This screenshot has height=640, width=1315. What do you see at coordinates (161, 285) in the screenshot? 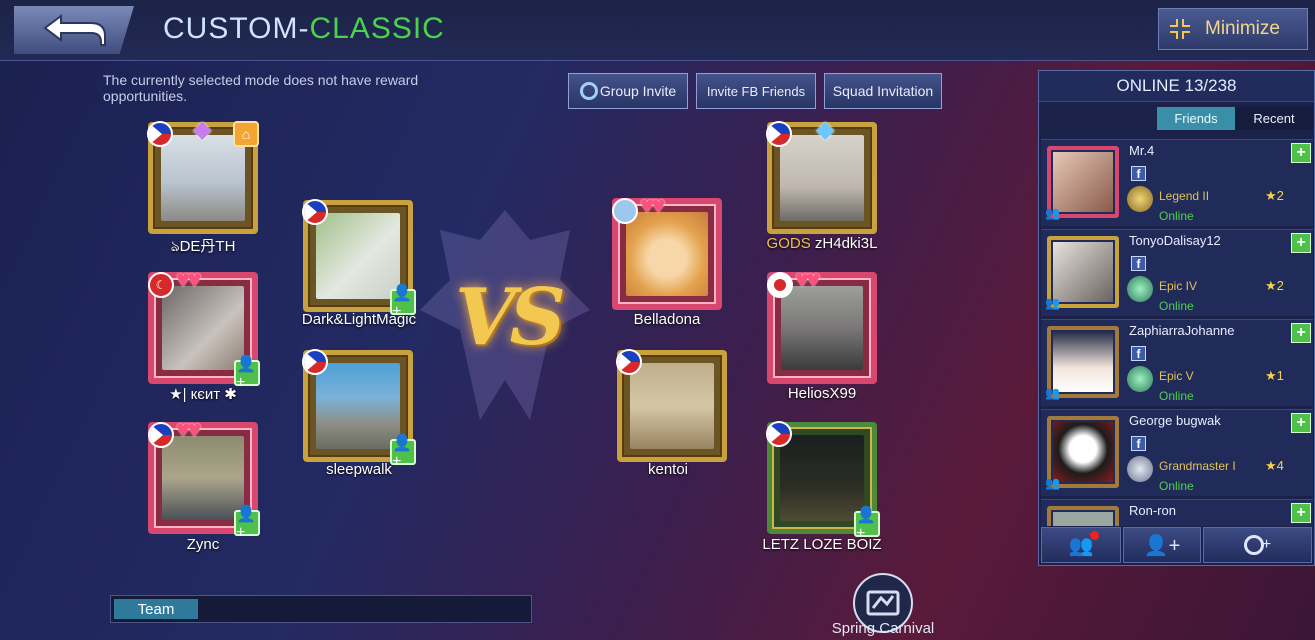
I see `turkey-flag-icon: ☾` at bounding box center [161, 285].